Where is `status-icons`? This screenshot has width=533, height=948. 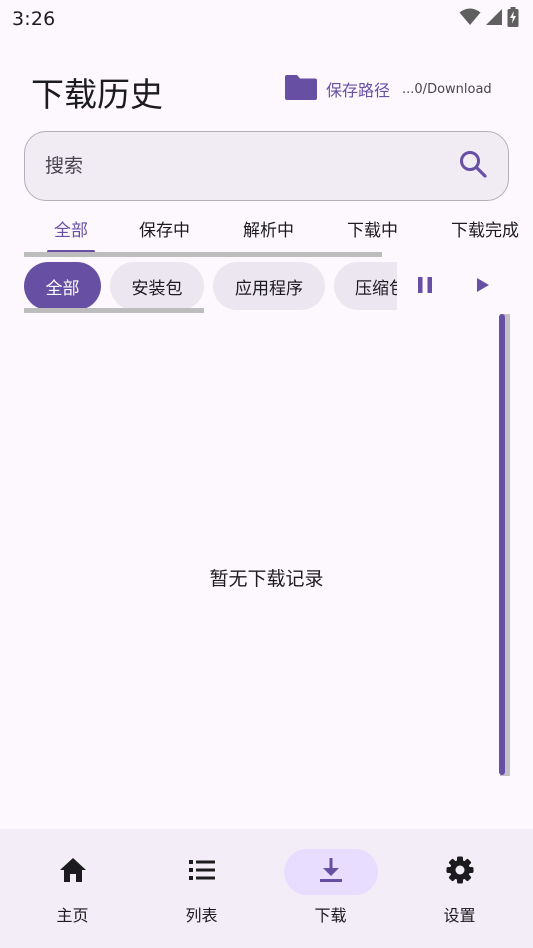
status-icons is located at coordinates (489, 19).